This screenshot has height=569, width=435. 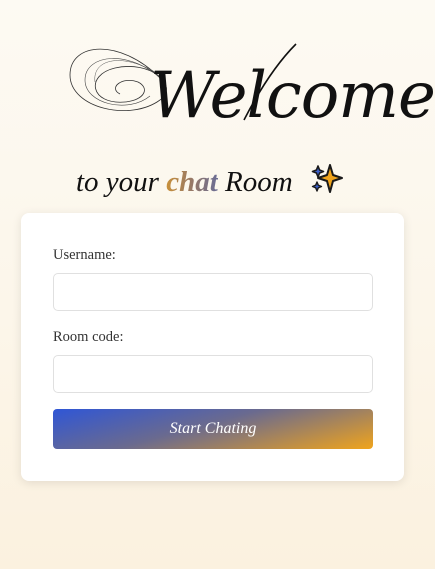 I want to click on username-label: Username:, so click(x=84, y=255).